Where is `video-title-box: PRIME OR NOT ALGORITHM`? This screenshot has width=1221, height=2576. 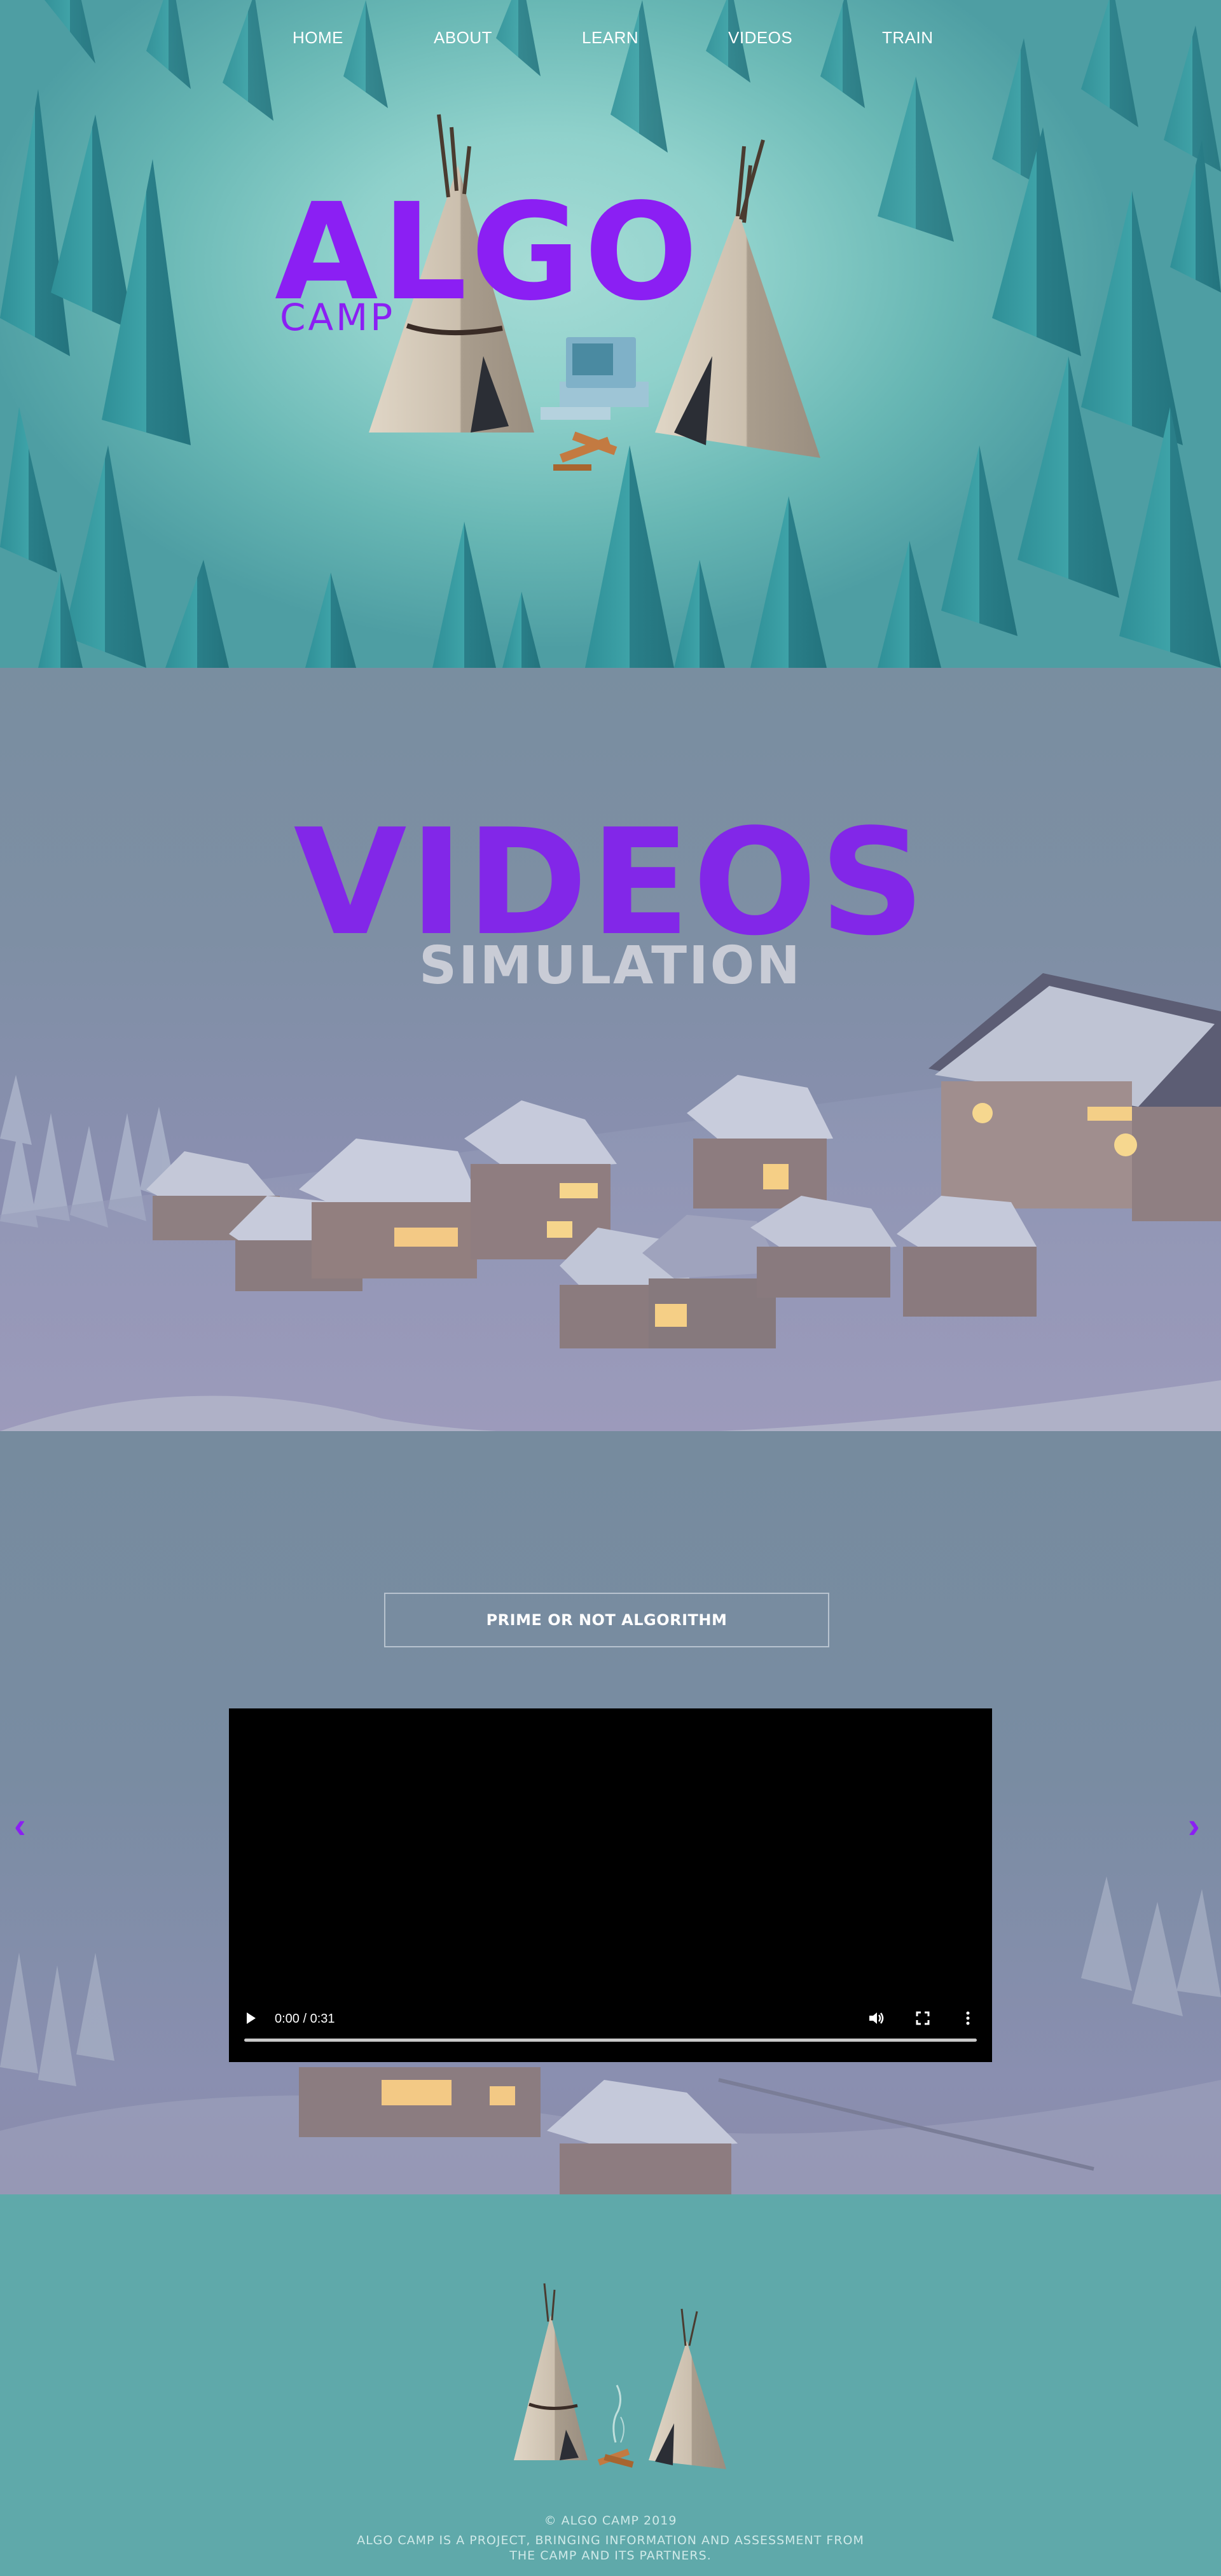 video-title-box: PRIME OR NOT ALGORITHM is located at coordinates (606, 1620).